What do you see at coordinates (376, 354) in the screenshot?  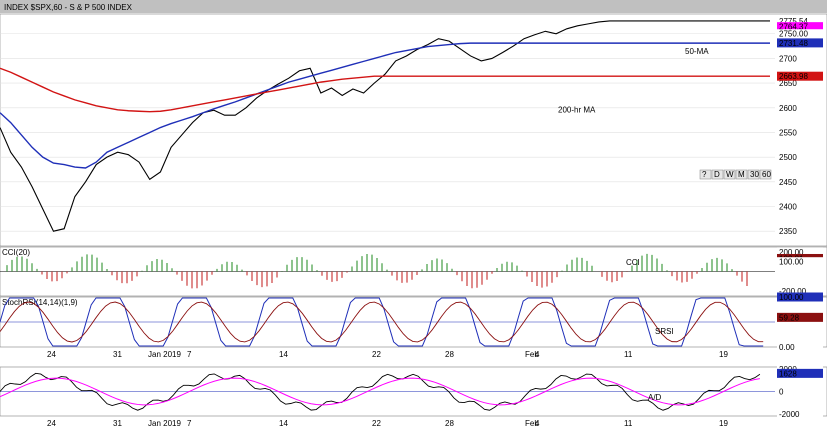 I see `x-axis-label: 22` at bounding box center [376, 354].